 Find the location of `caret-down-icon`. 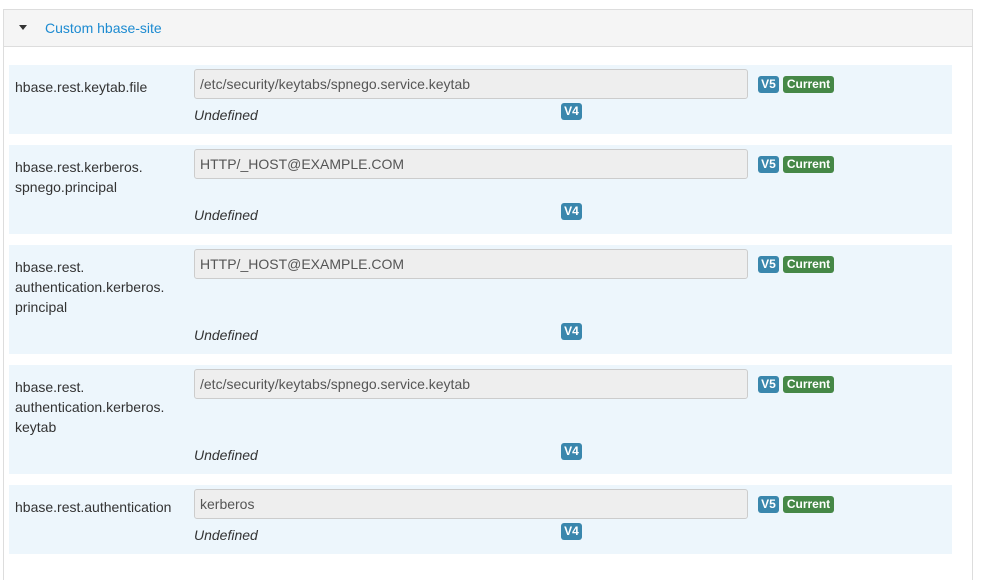

caret-down-icon is located at coordinates (23, 27).